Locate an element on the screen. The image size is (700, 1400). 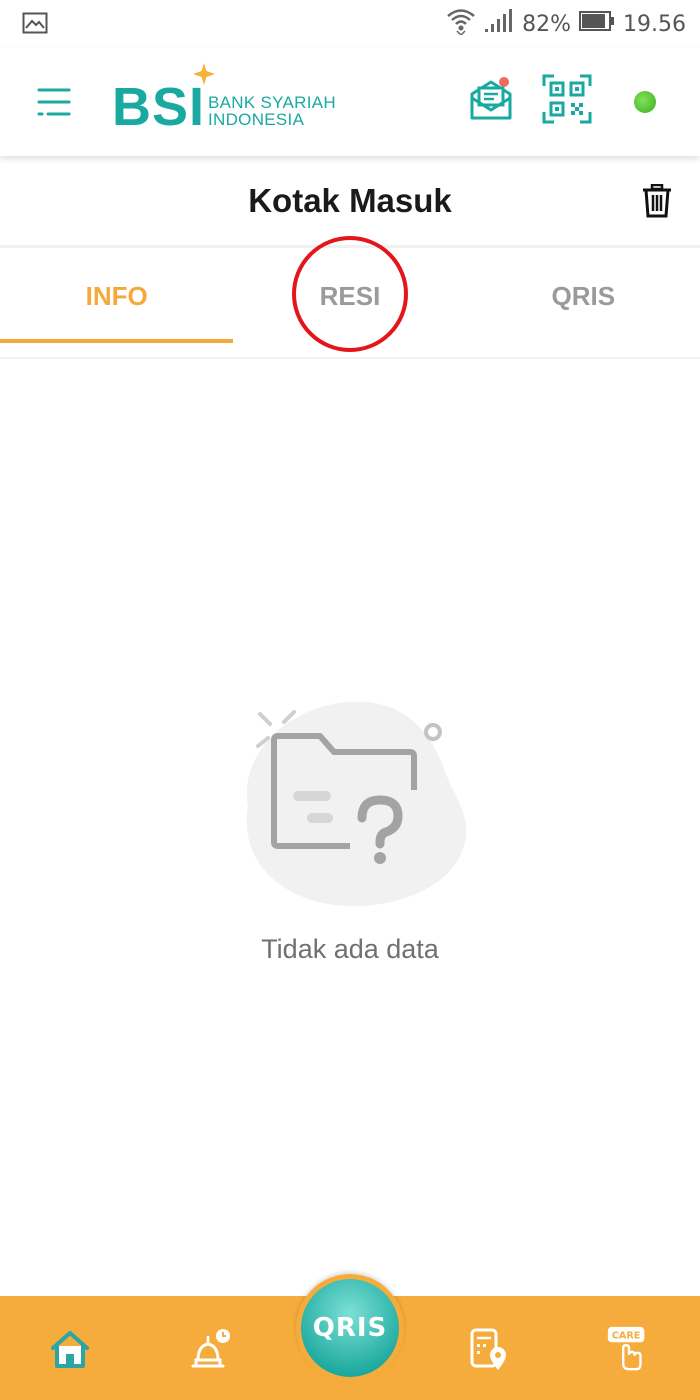
empty-state-message: Tidak ada data is located at coordinates (350, 949).